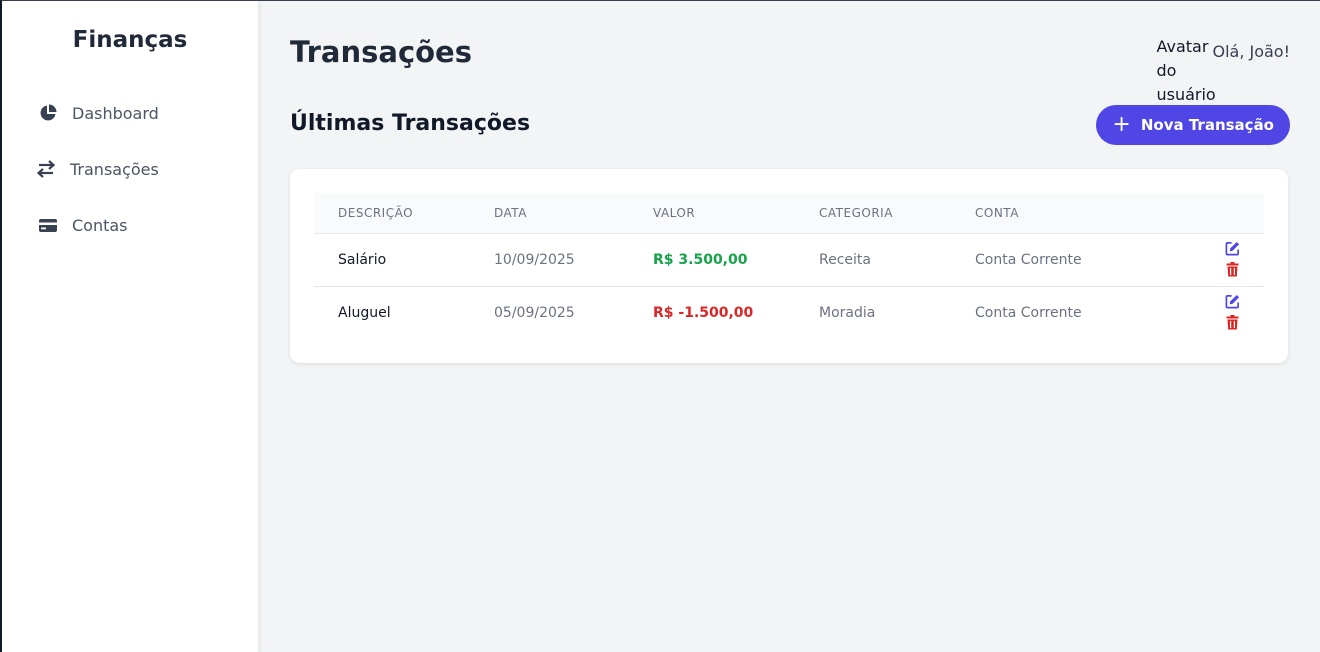 The image size is (1320, 652). Describe the element at coordinates (534, 312) in the screenshot. I see `cell-date: 05/09/2025` at that location.